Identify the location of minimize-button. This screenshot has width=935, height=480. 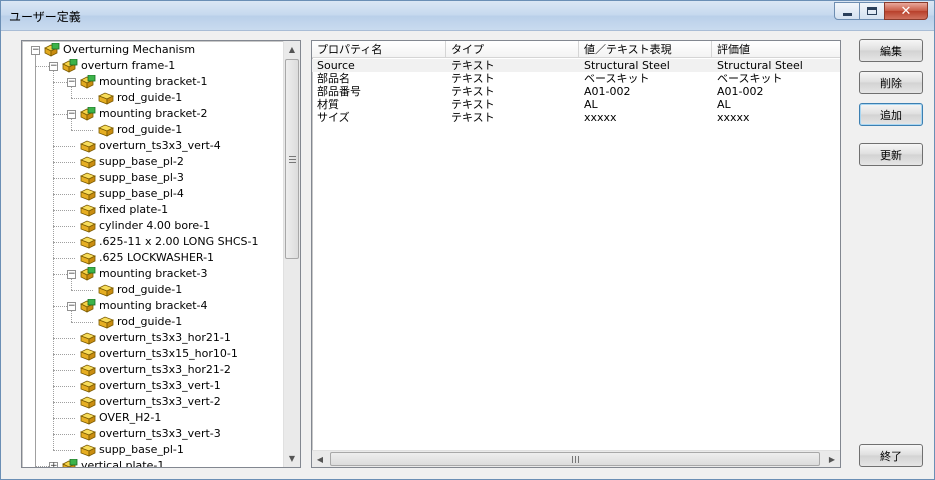
(847, 11).